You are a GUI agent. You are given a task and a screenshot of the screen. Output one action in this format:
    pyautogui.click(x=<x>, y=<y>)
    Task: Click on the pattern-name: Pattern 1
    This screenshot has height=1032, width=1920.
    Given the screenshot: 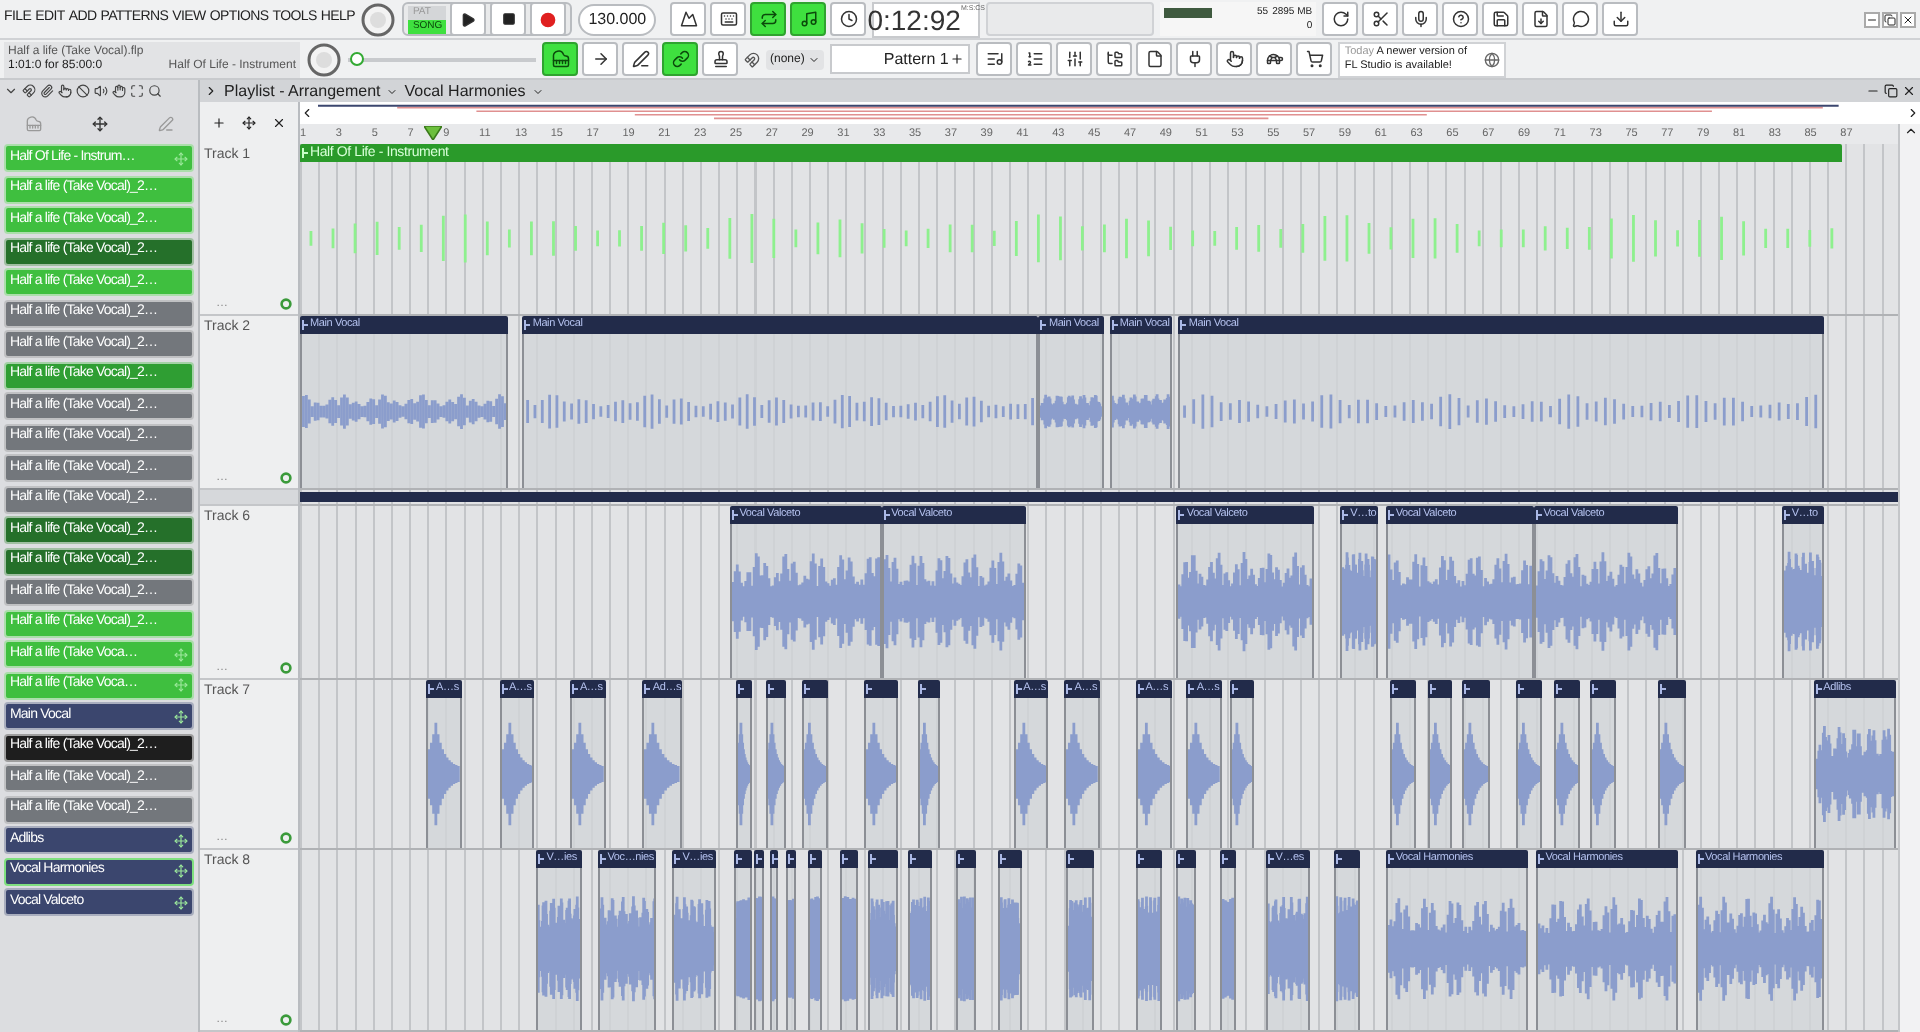 What is the action you would take?
    pyautogui.click(x=916, y=59)
    